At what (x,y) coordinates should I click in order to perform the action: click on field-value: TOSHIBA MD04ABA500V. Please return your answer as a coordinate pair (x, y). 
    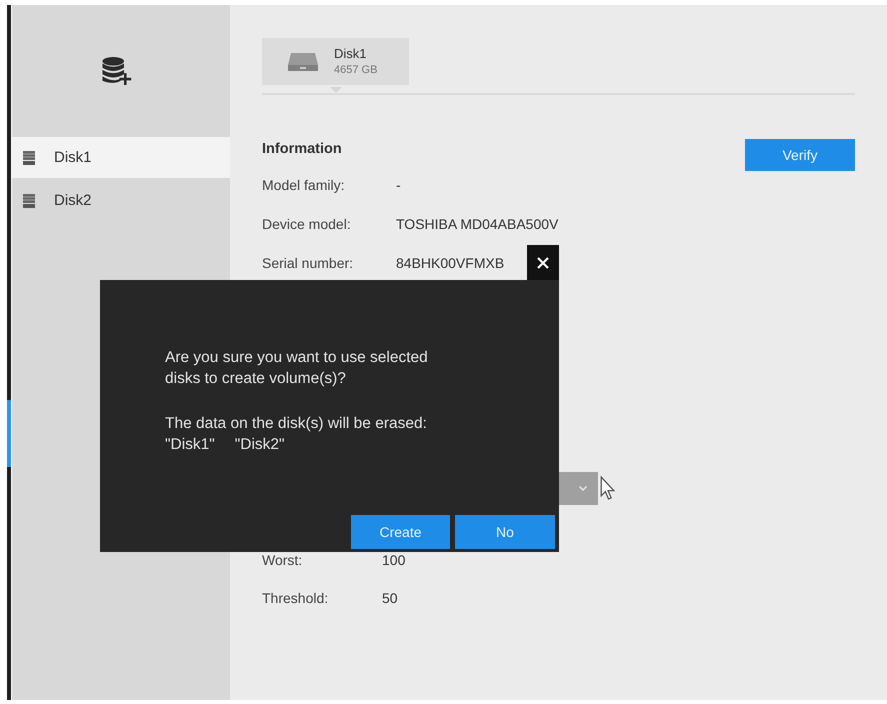
    Looking at the image, I should click on (477, 224).